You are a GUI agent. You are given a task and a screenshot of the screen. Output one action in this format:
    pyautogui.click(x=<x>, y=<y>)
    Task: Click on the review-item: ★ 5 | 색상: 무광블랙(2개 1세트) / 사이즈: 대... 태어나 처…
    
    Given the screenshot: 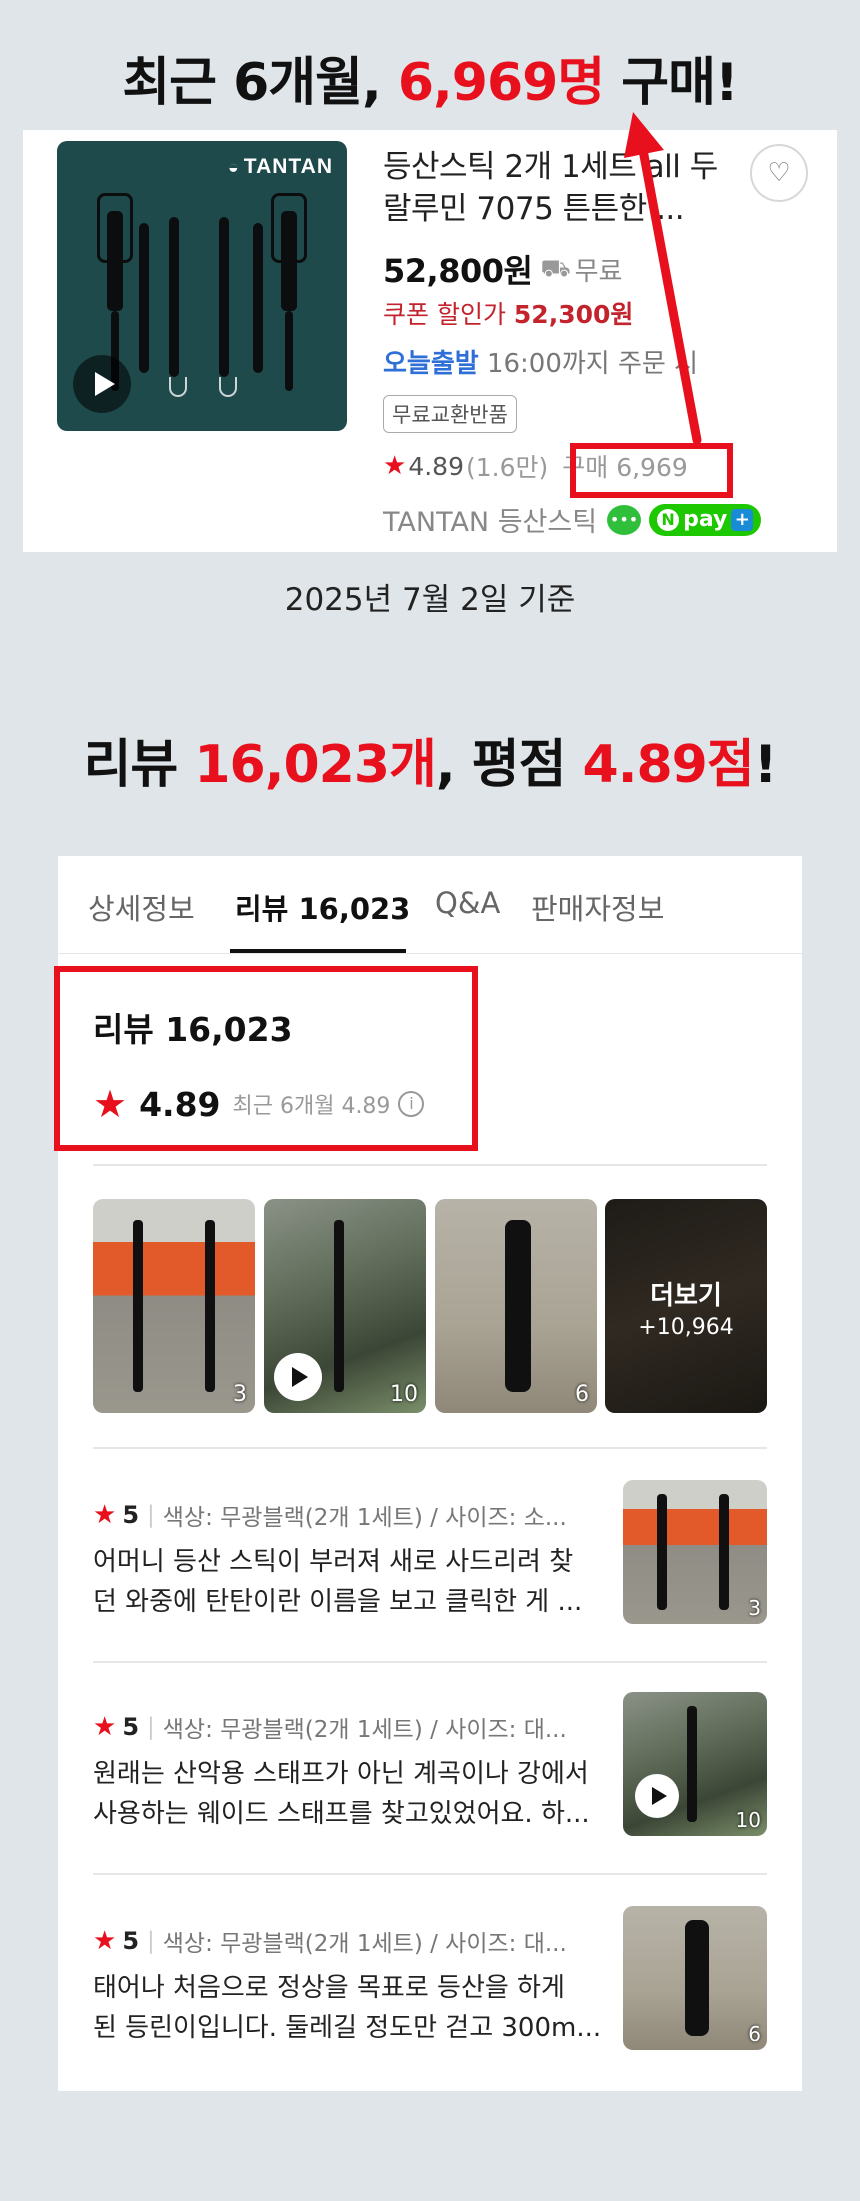 What is the action you would take?
    pyautogui.click(x=430, y=1979)
    